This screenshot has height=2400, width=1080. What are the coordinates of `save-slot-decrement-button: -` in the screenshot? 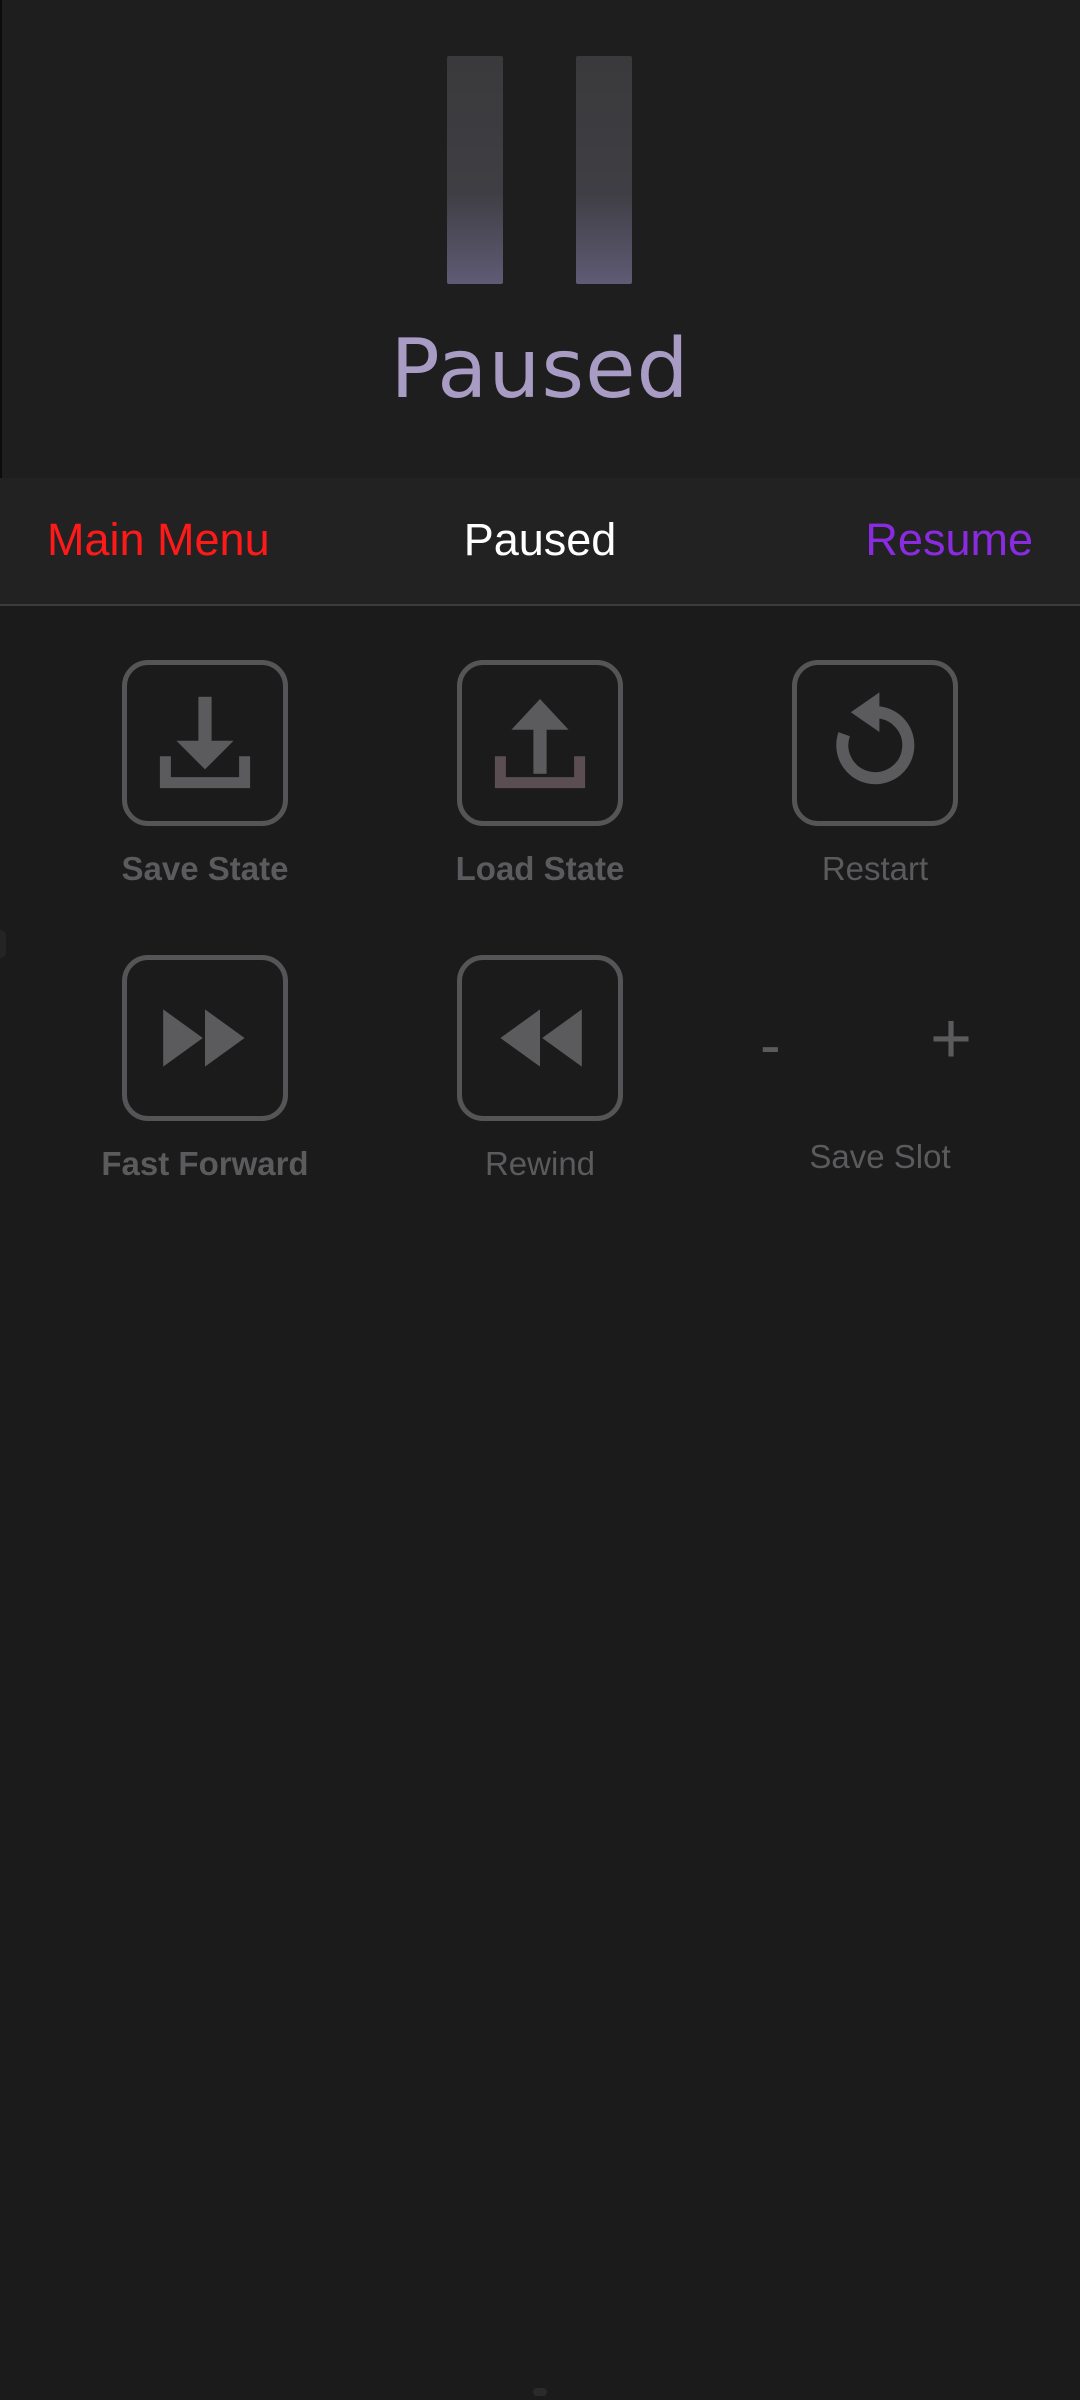 It's located at (770, 1045).